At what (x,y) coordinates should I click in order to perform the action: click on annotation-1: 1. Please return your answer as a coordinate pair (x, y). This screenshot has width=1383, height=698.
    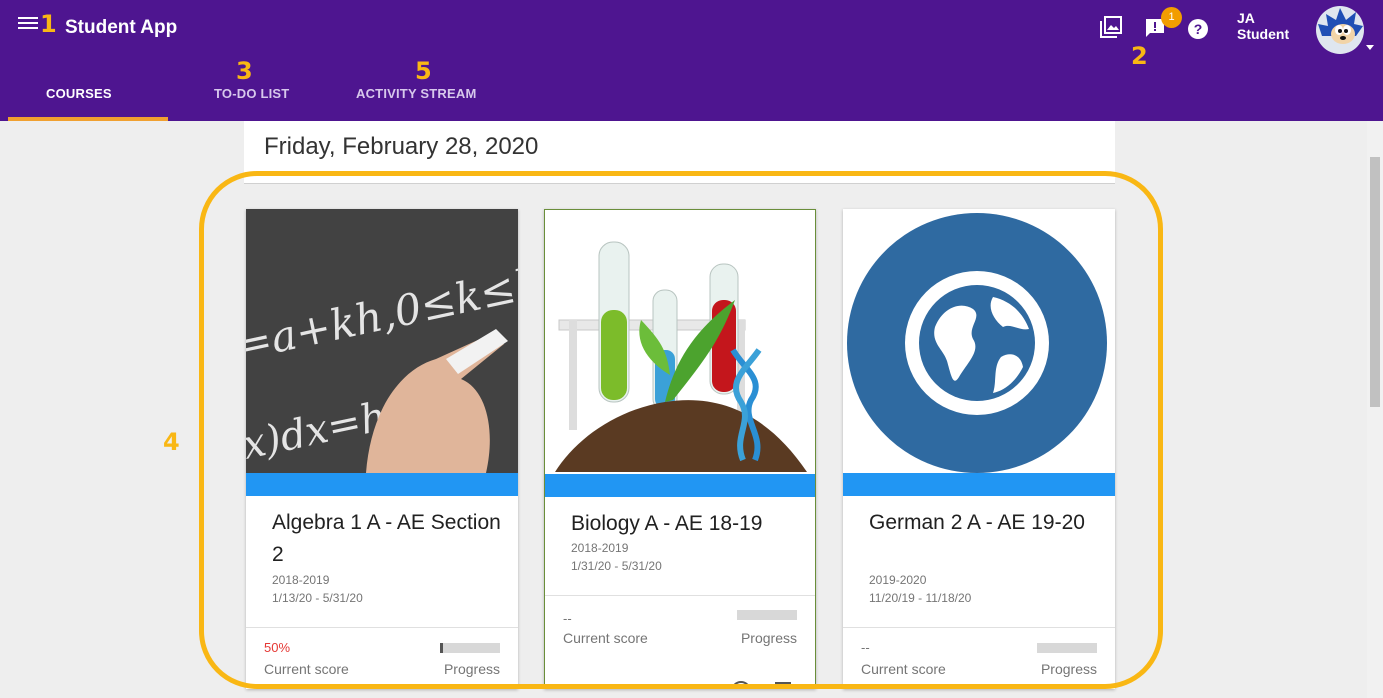
    Looking at the image, I should click on (48, 24).